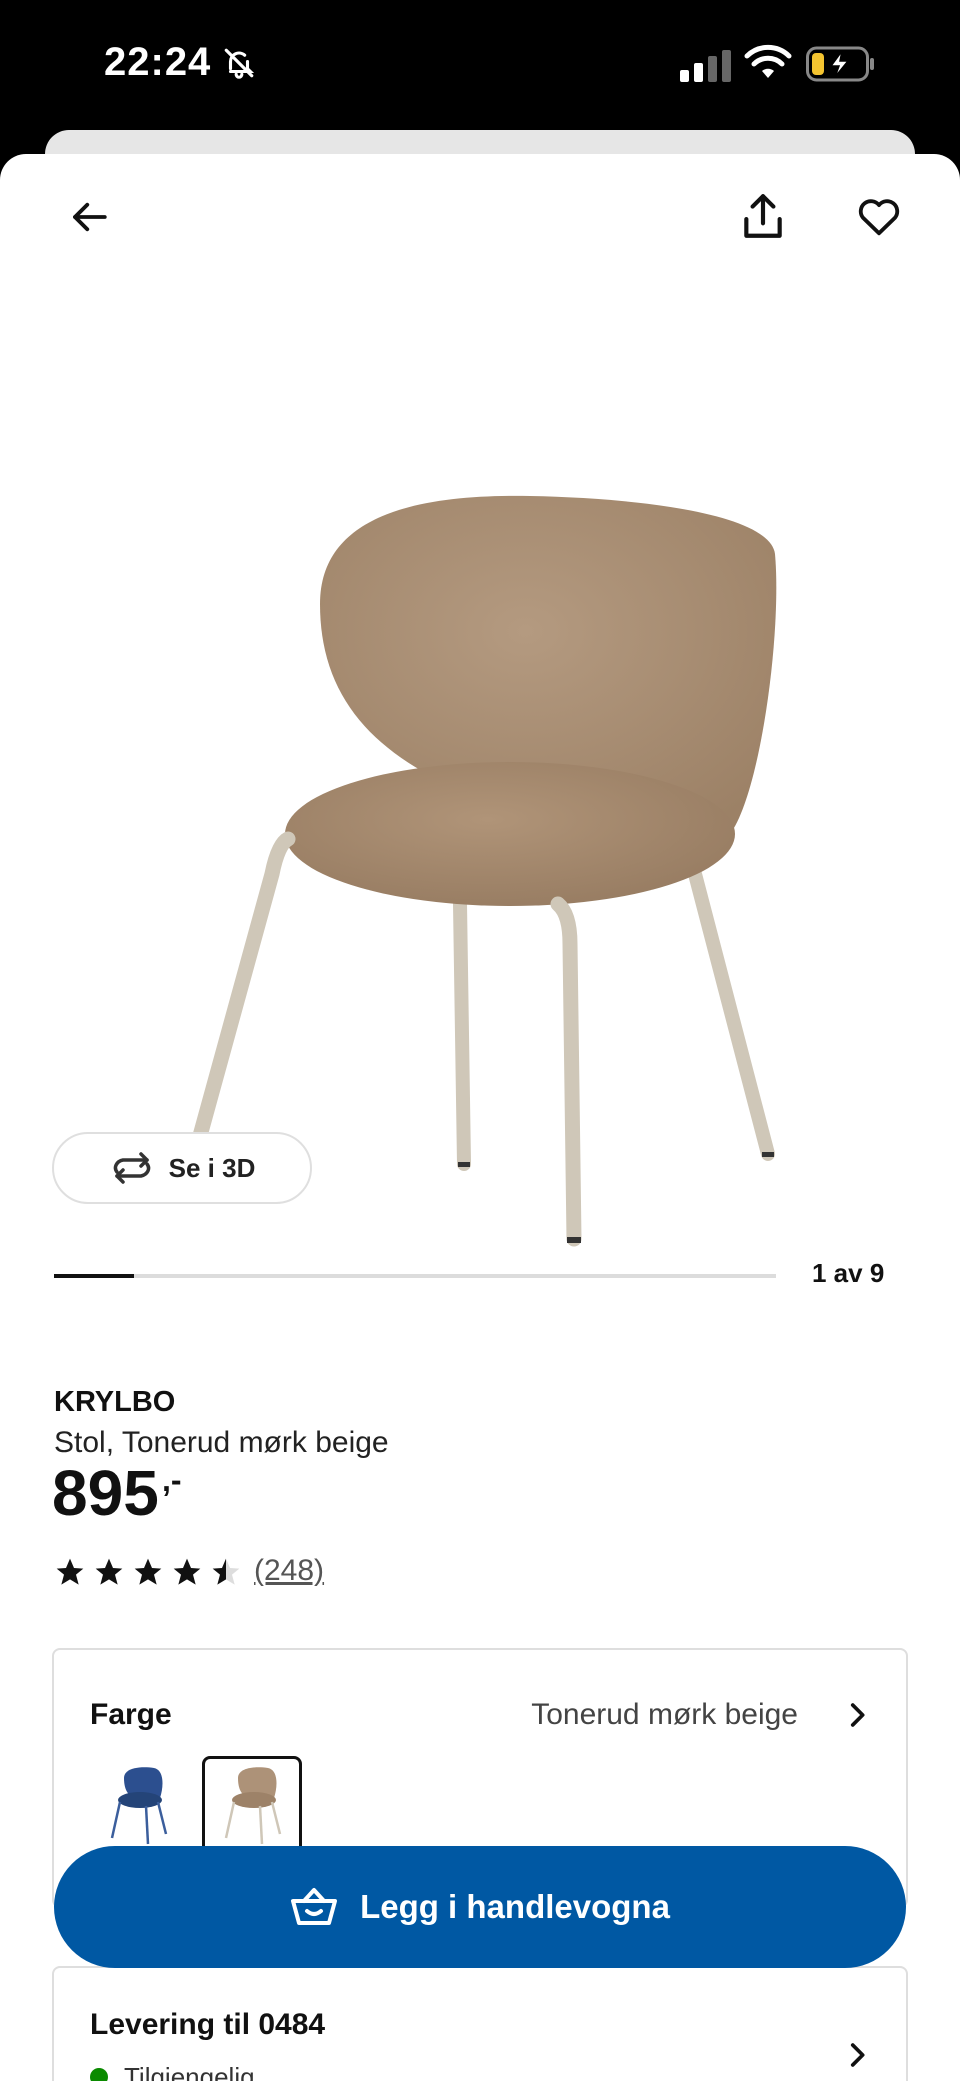 This screenshot has height=2081, width=960. Describe the element at coordinates (189, 2071) in the screenshot. I see `availability-status: Tilgjengelig` at that location.